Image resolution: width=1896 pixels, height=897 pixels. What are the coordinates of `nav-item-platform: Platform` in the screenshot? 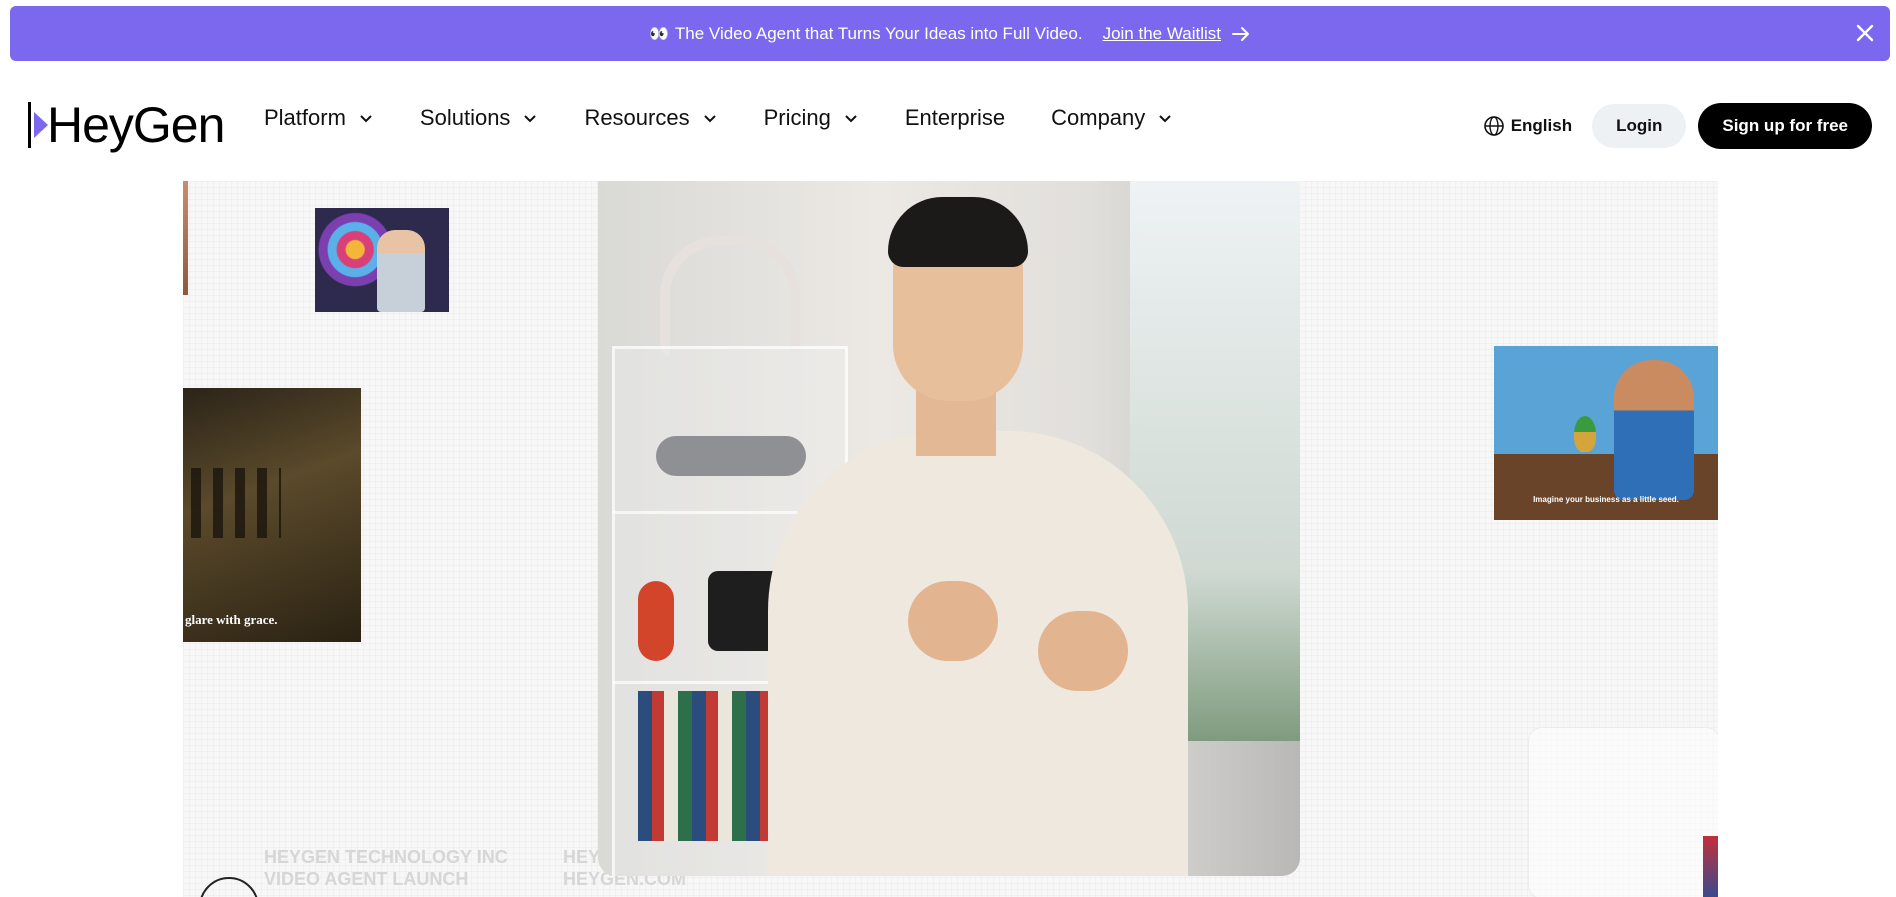 It's located at (319, 118).